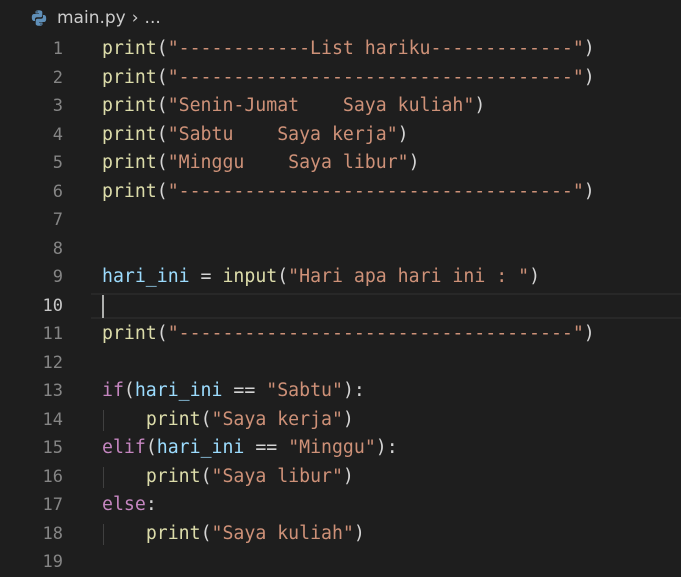 The image size is (681, 577). What do you see at coordinates (277, 419) in the screenshot?
I see `code-token: "Saya kerja"` at bounding box center [277, 419].